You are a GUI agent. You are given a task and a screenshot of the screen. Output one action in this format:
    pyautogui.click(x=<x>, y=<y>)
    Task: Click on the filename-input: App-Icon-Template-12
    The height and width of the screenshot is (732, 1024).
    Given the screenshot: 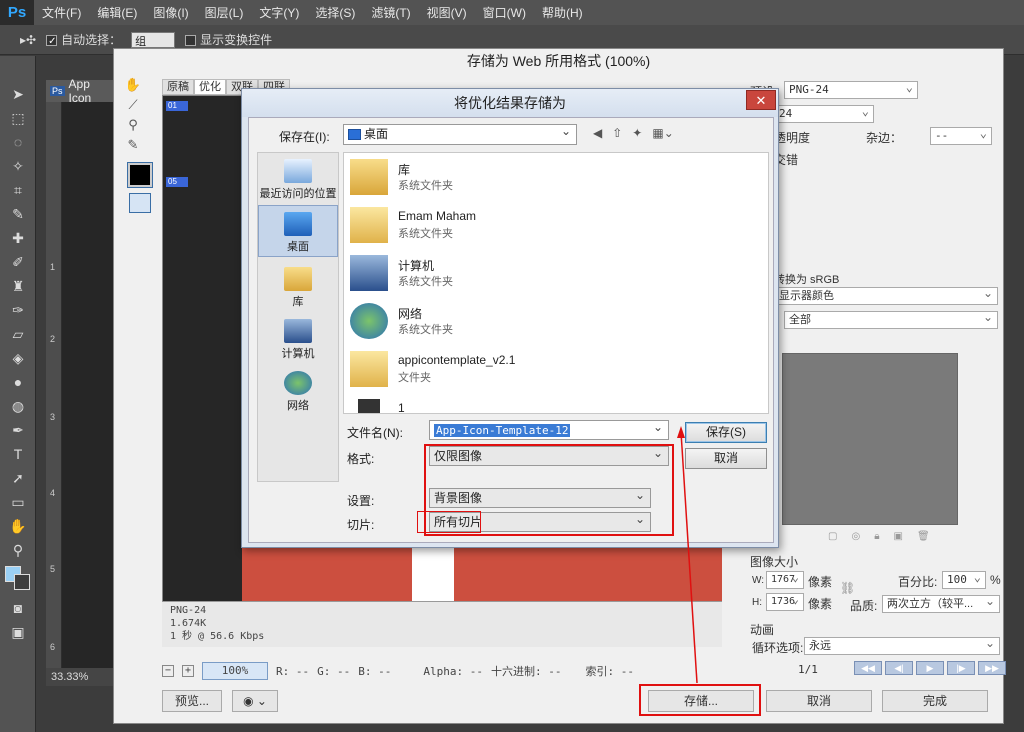 What is the action you would take?
    pyautogui.click(x=549, y=429)
    